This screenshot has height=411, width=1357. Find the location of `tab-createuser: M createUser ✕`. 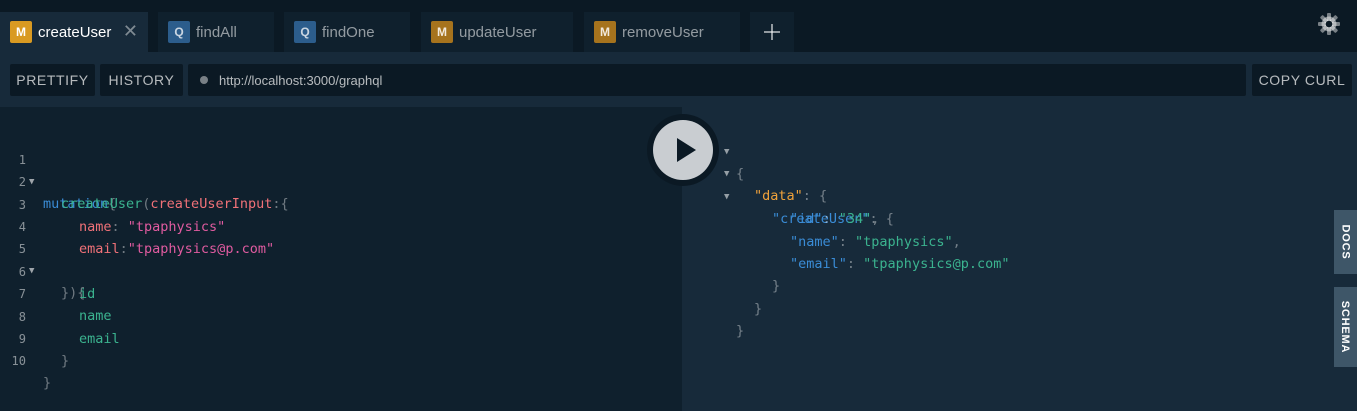

tab-createuser: M createUser ✕ is located at coordinates (74, 32).